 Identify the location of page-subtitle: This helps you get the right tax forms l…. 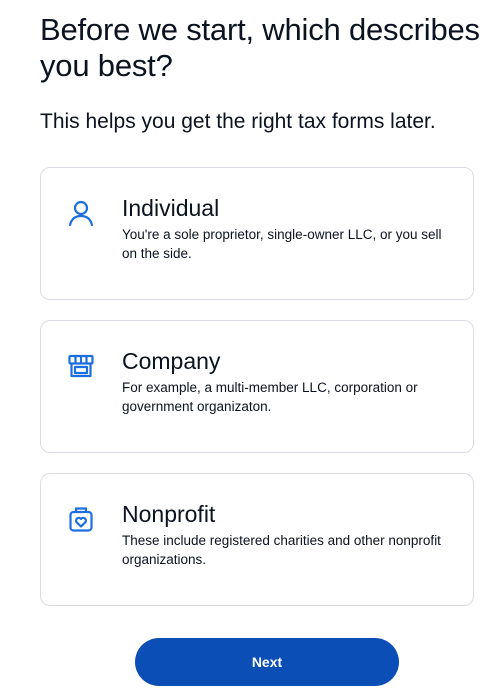
(238, 121).